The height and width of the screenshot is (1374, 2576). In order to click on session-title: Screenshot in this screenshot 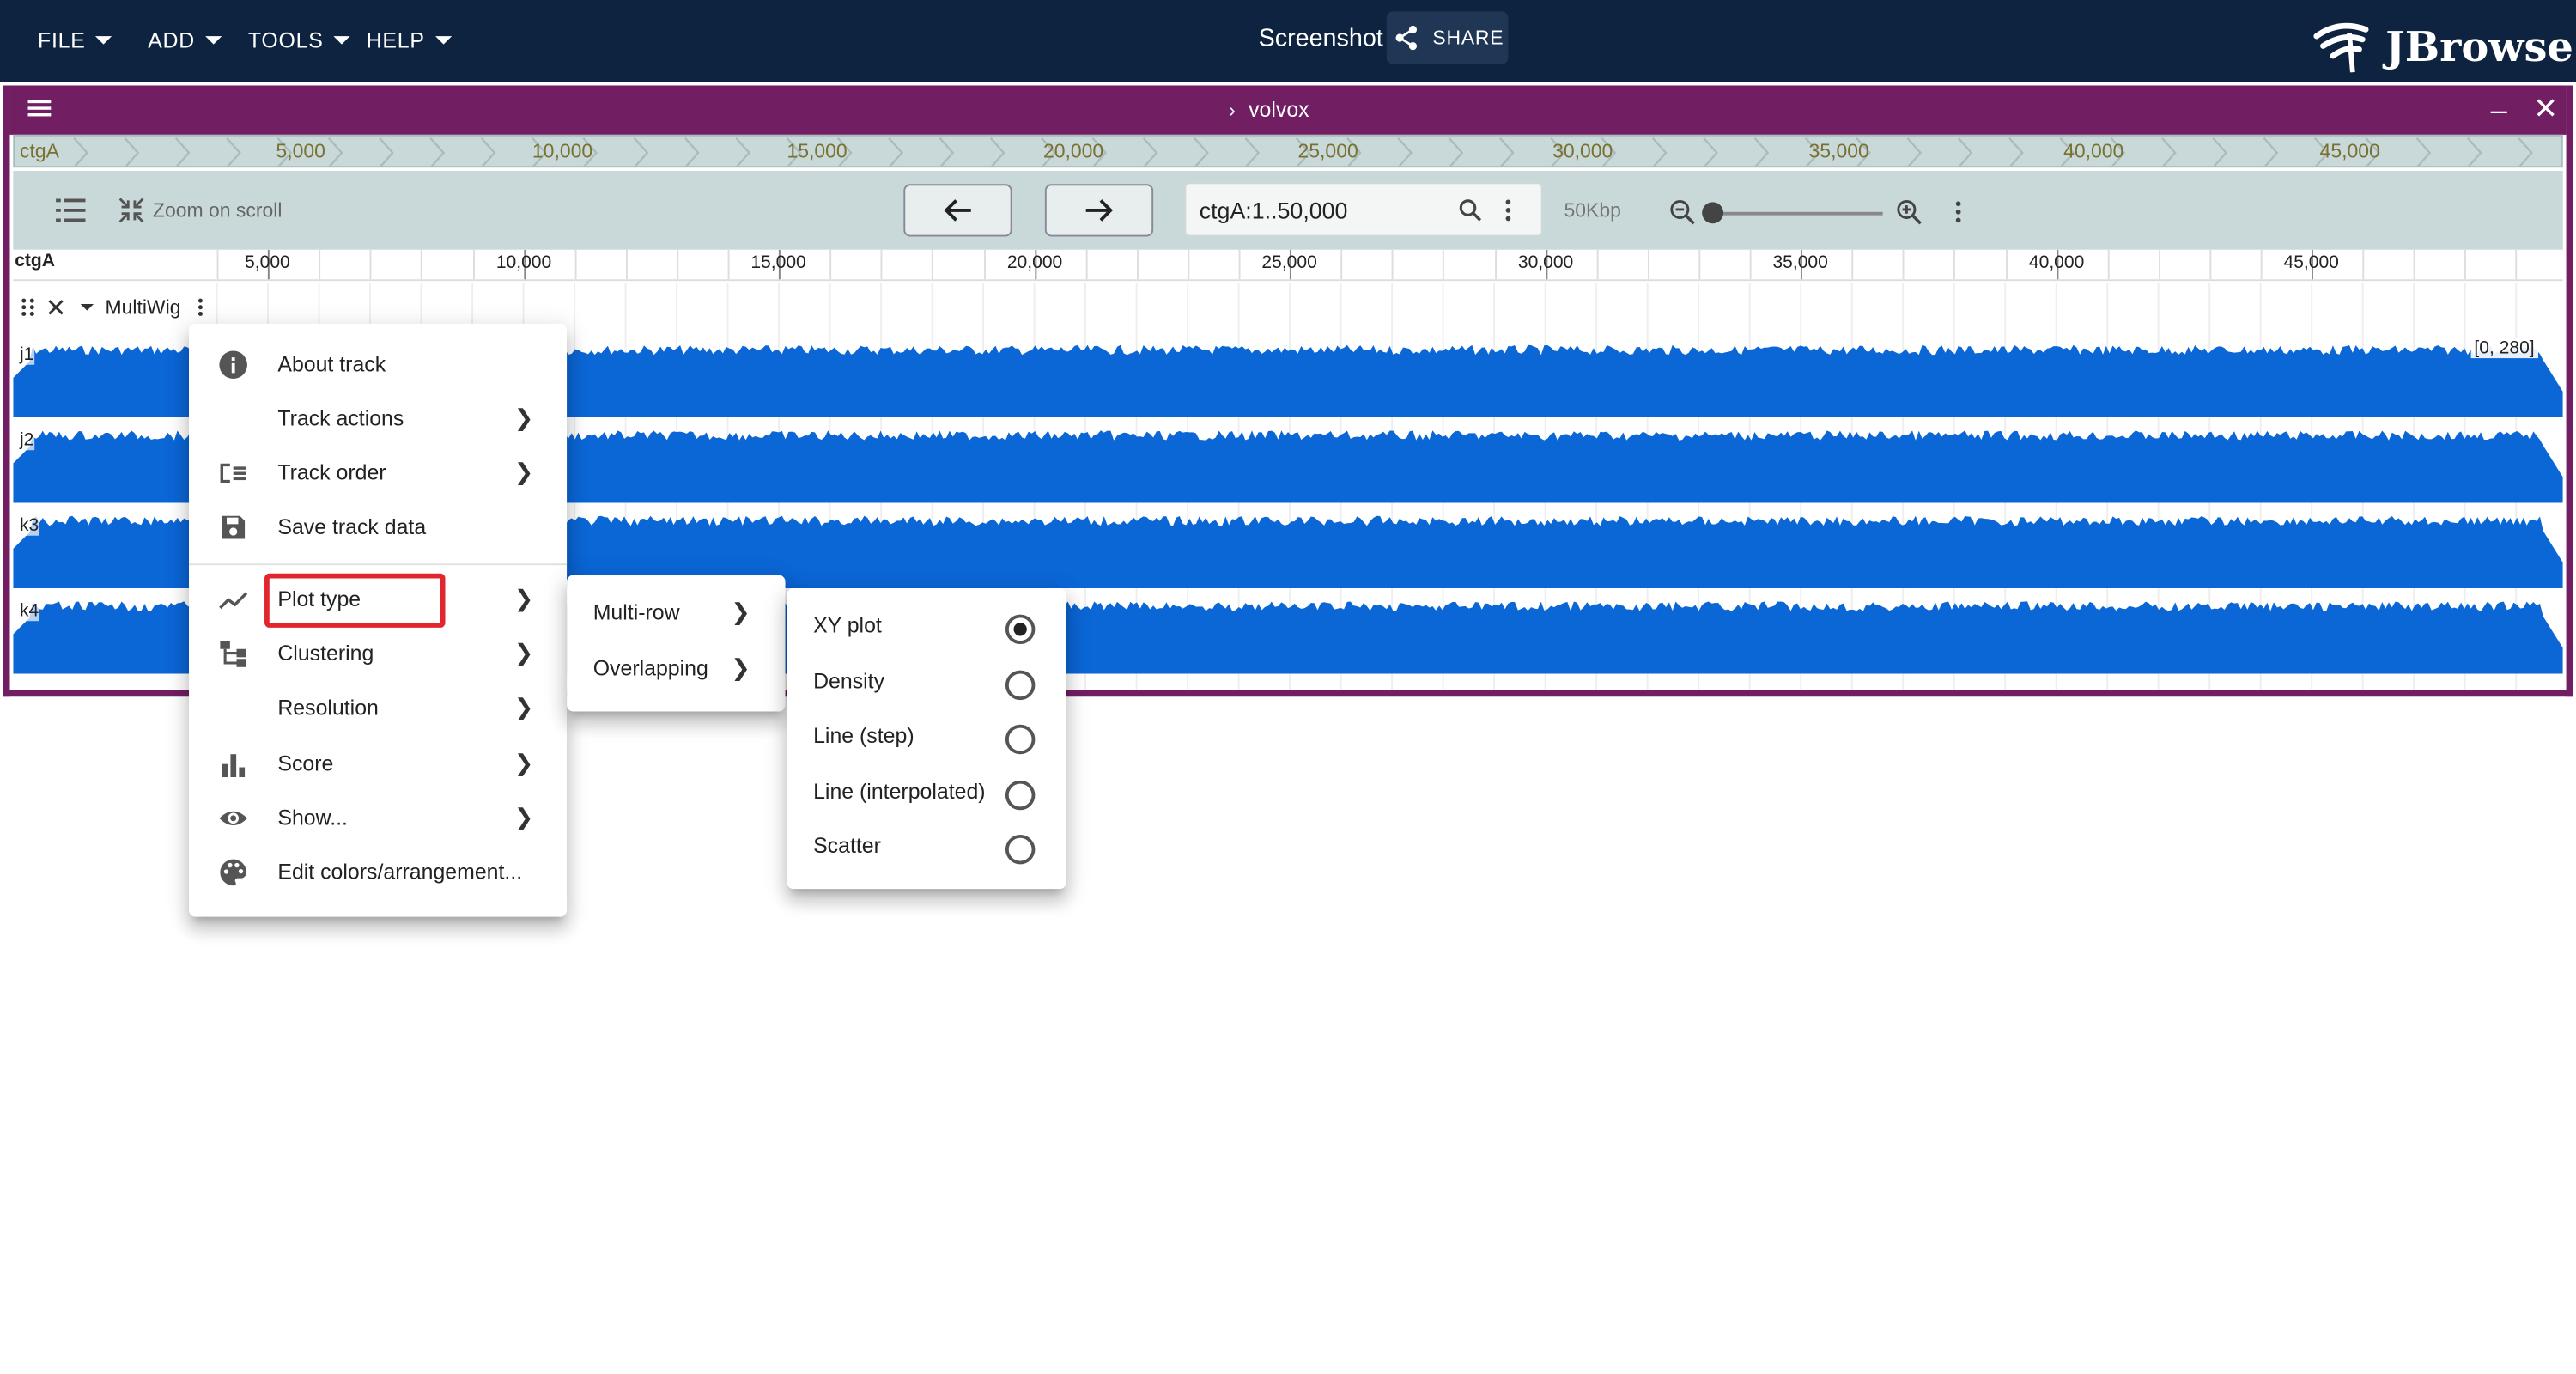, I will do `click(1321, 39)`.